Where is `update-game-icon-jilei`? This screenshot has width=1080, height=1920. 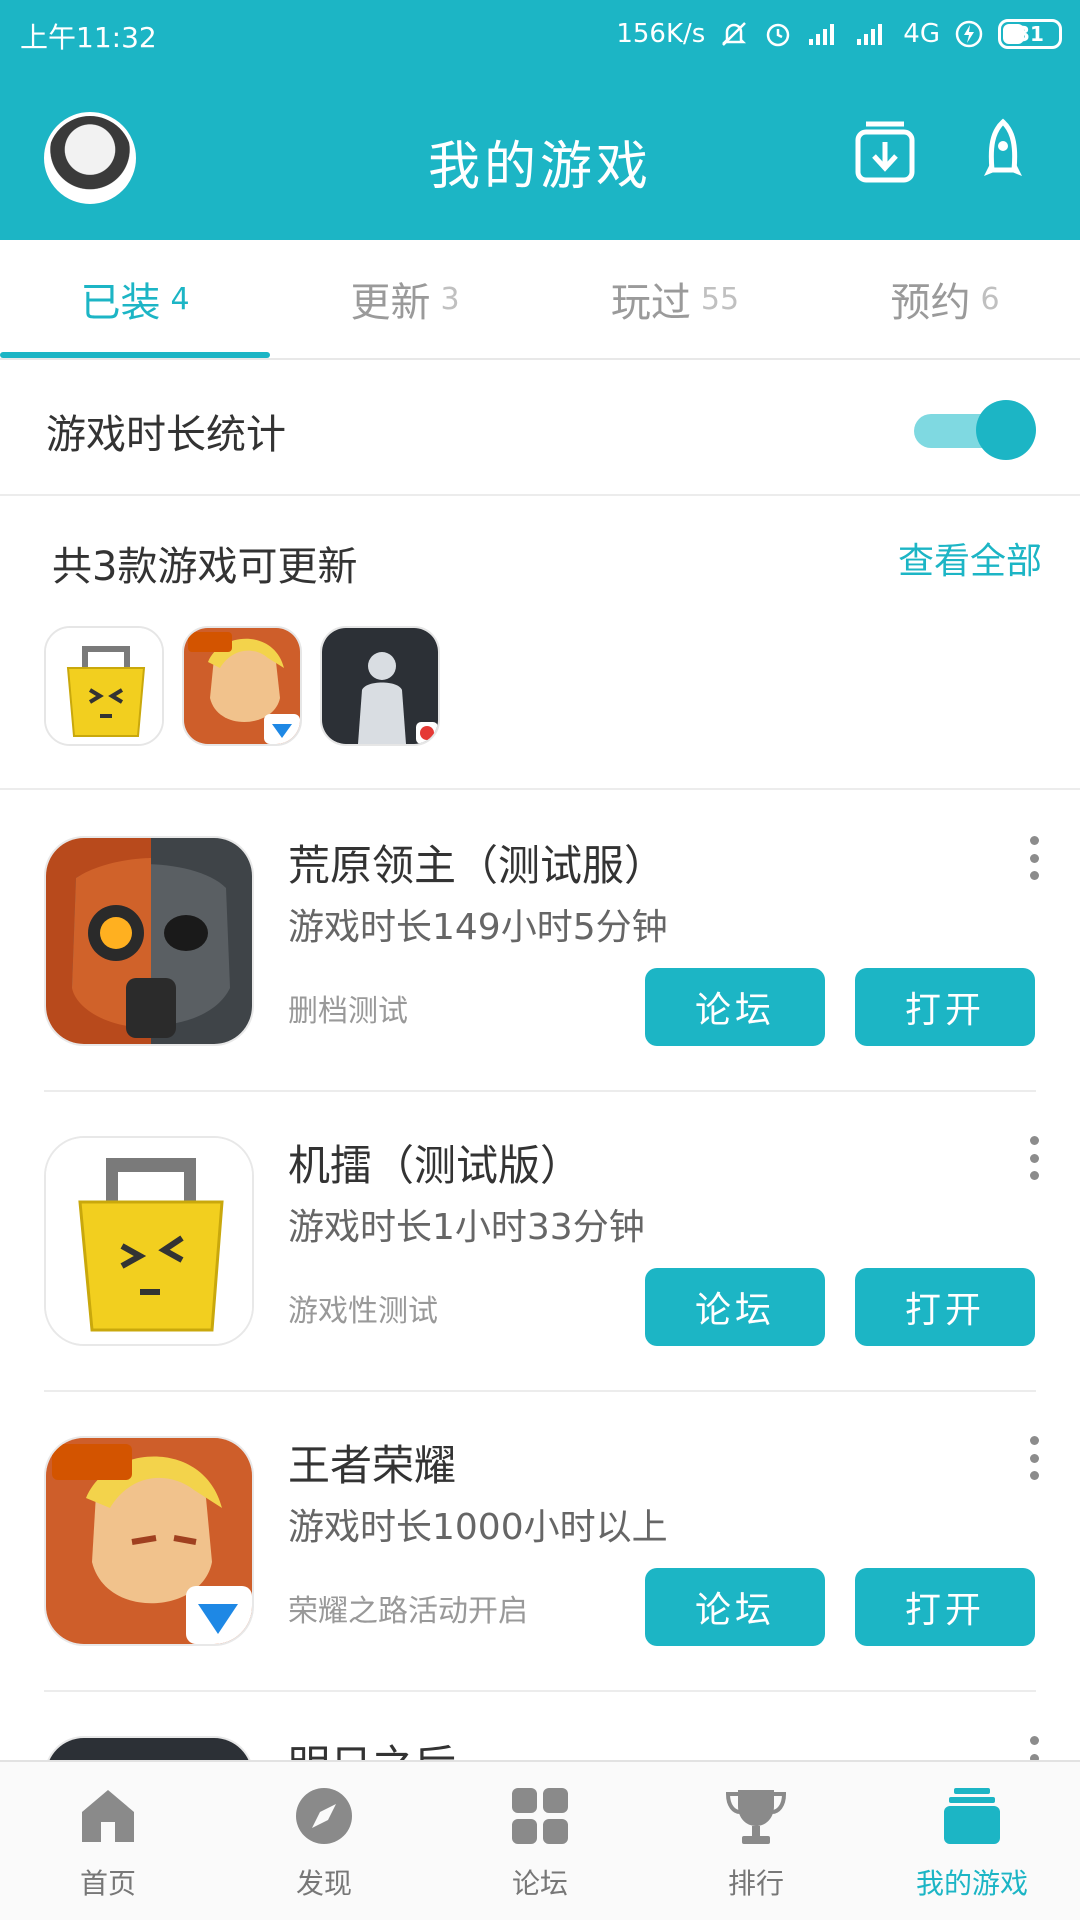 update-game-icon-jilei is located at coordinates (104, 686).